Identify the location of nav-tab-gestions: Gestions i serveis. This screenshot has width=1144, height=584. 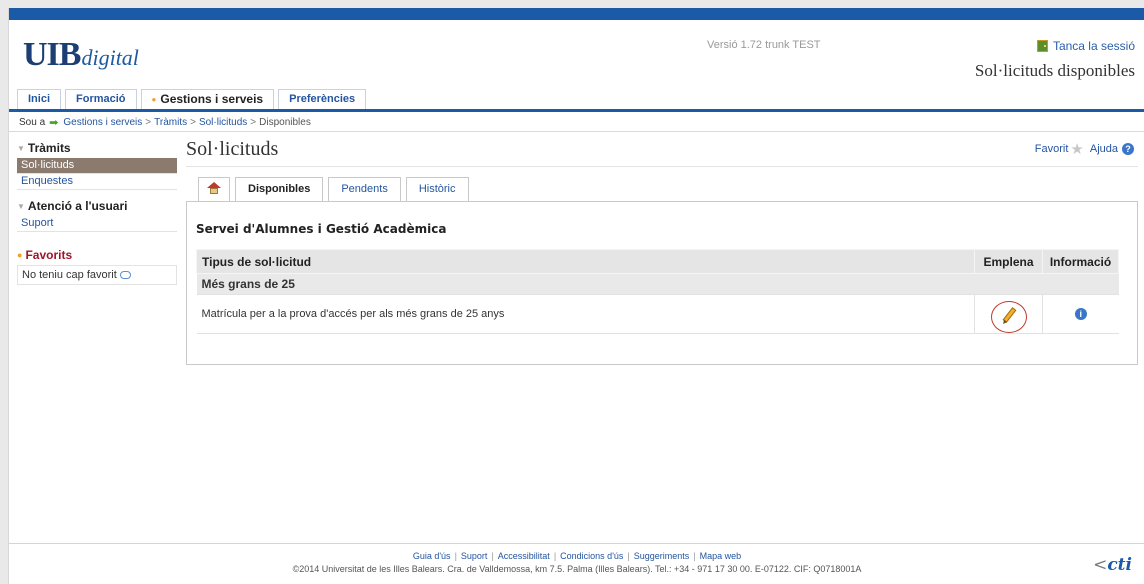
(207, 99).